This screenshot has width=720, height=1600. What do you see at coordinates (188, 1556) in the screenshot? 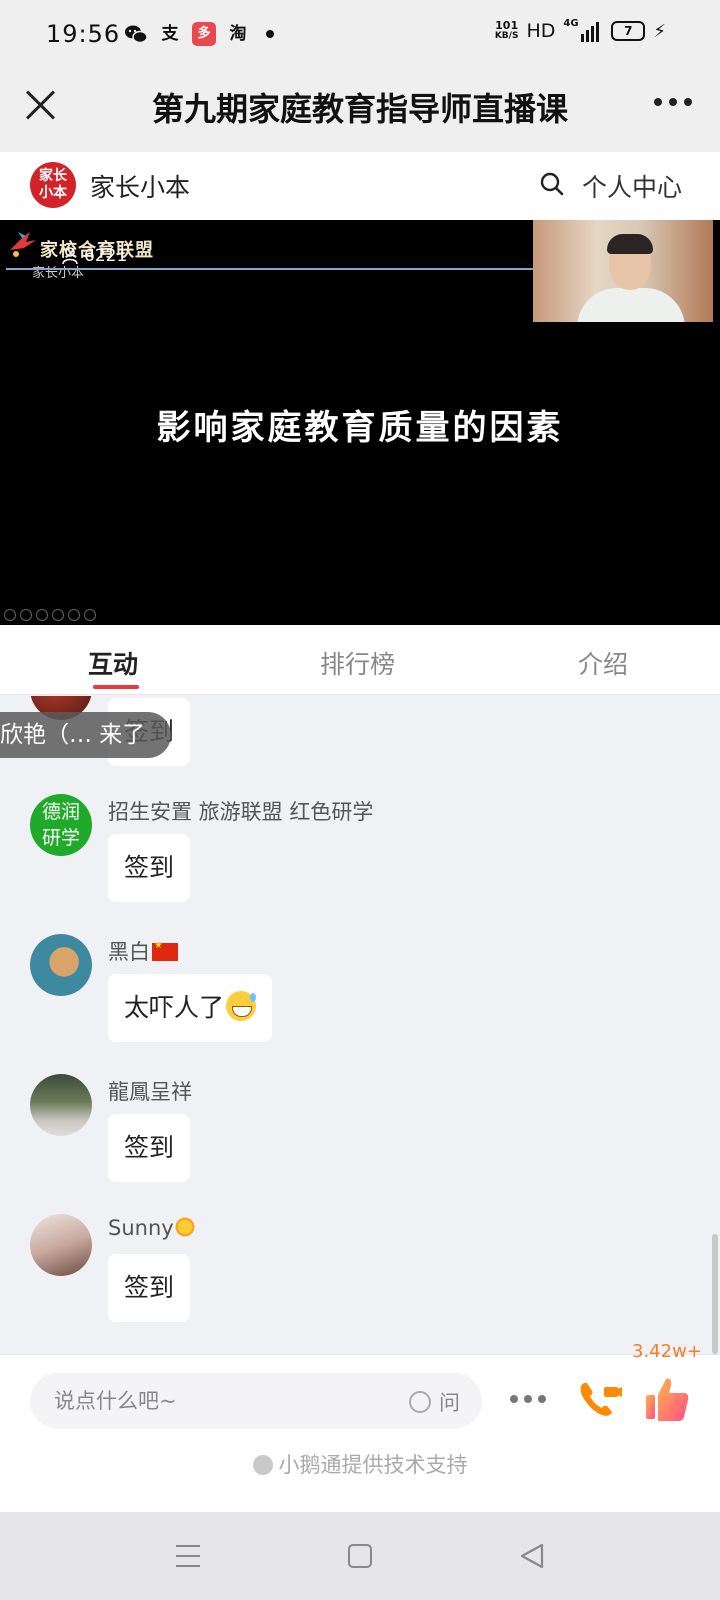
I see `recent-apps-icon` at bounding box center [188, 1556].